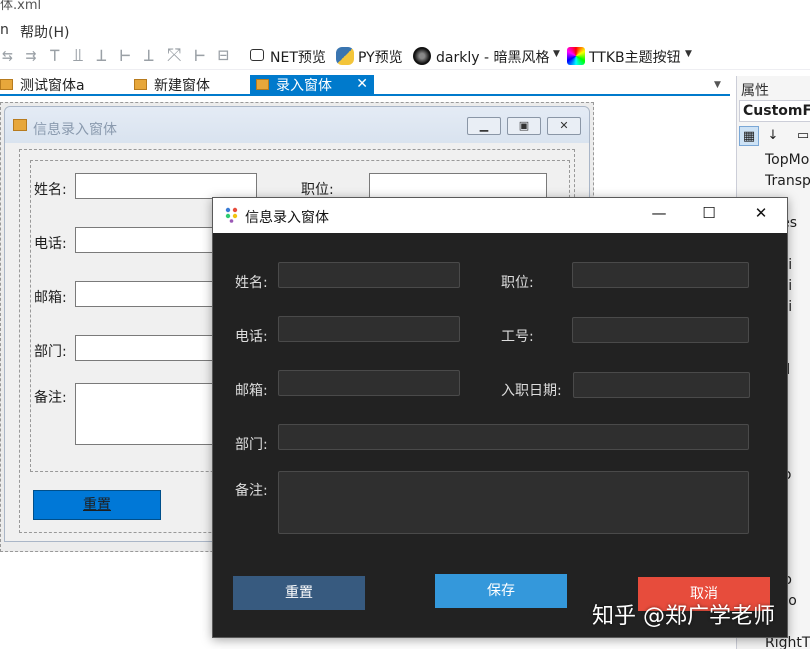  Describe the element at coordinates (231, 215) in the screenshot. I see `app-icon` at that location.